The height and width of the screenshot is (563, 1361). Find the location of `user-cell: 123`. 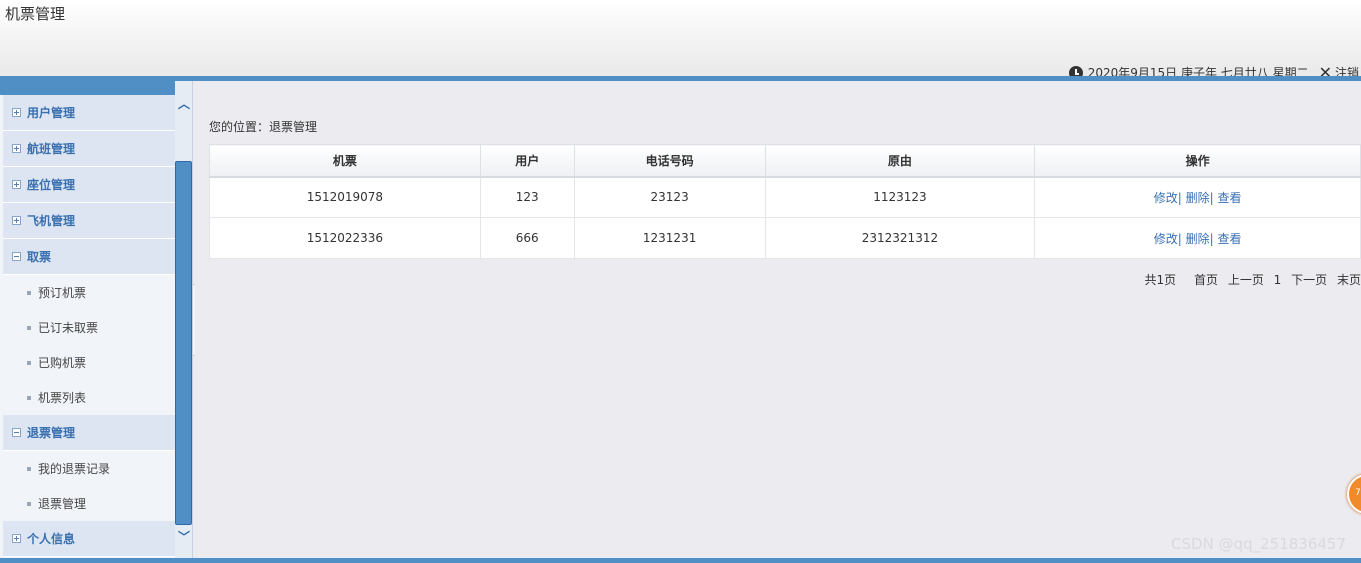

user-cell: 123 is located at coordinates (527, 197).